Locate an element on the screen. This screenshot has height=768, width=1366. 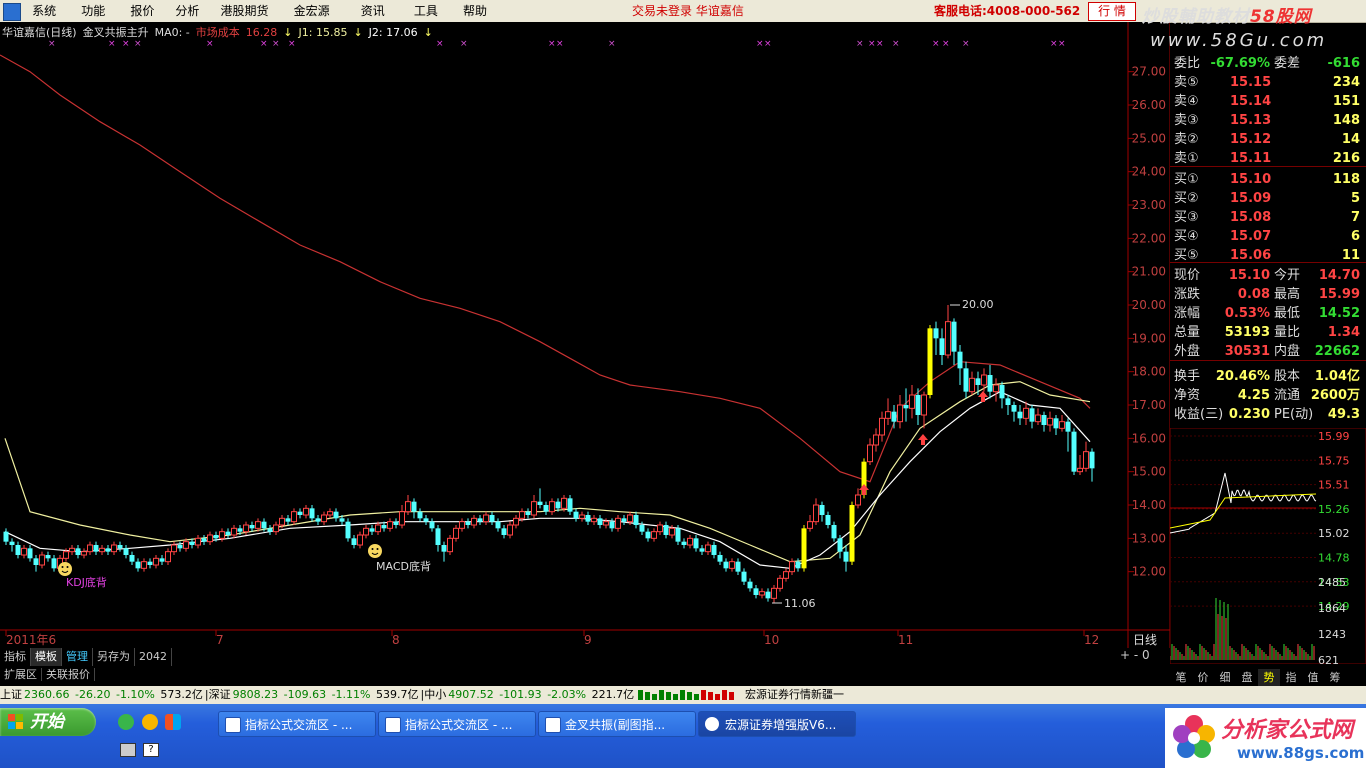
stat-label-2: 今开 is located at coordinates (1287, 275).